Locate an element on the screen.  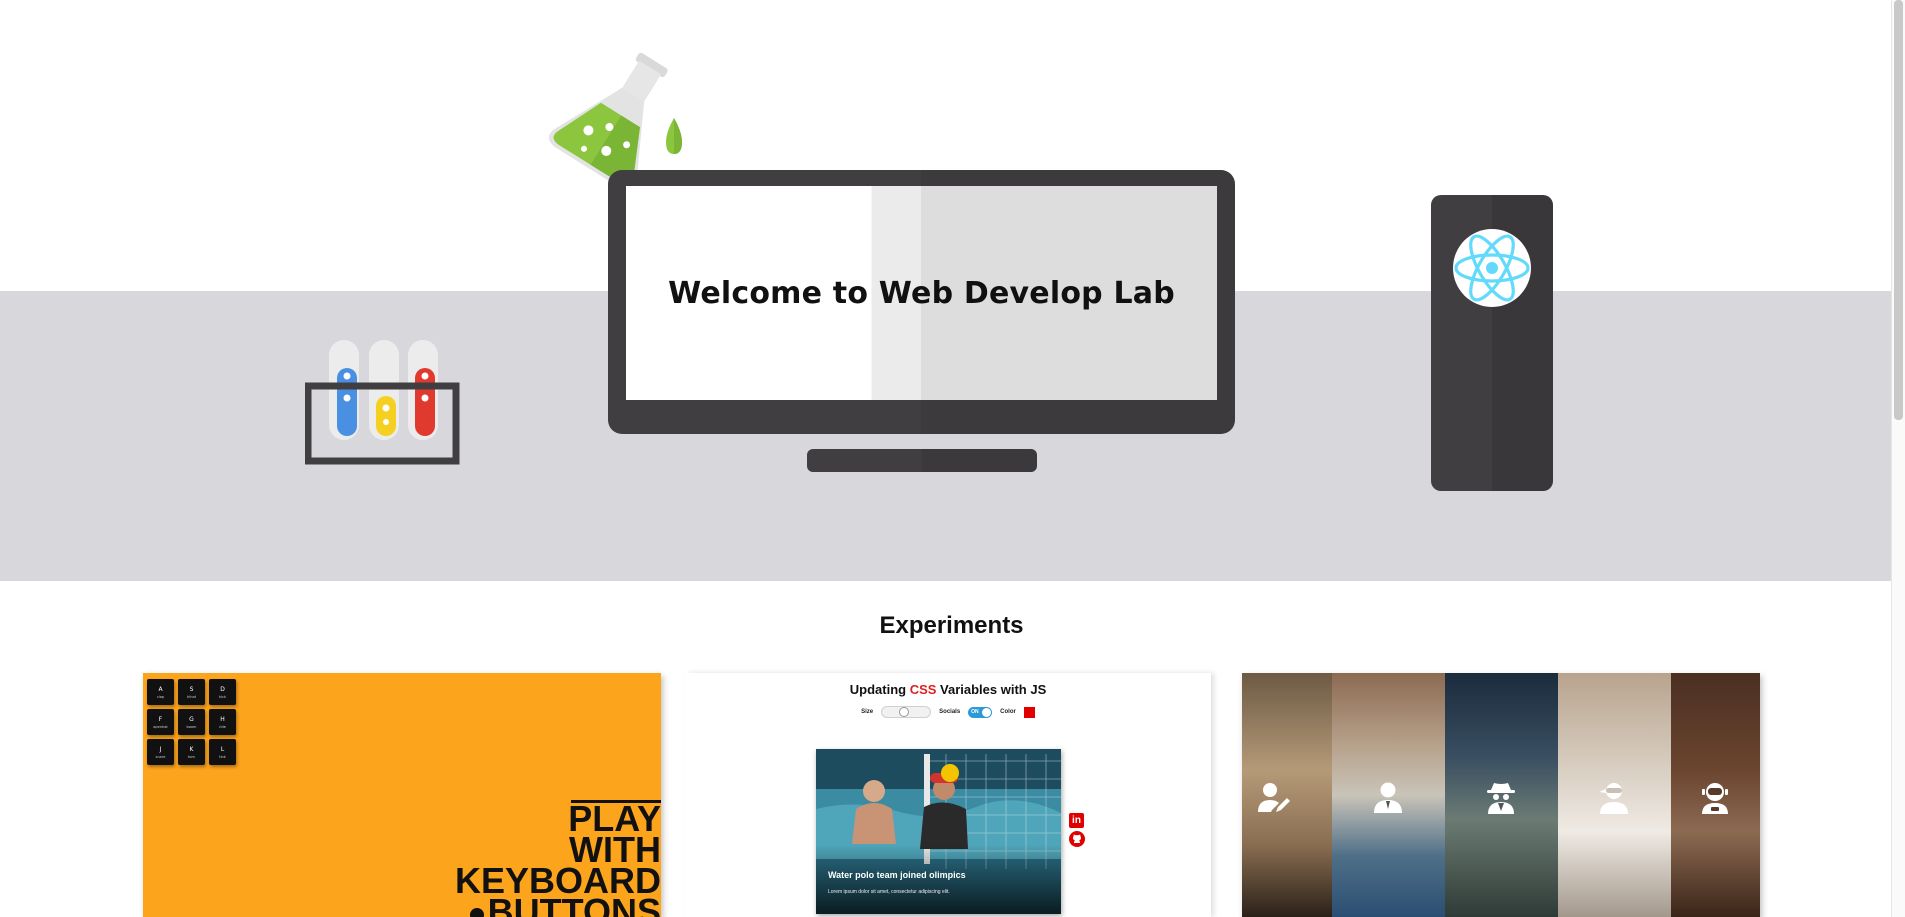
headline-line-text: BUTTONS is located at coordinates (574, 904).